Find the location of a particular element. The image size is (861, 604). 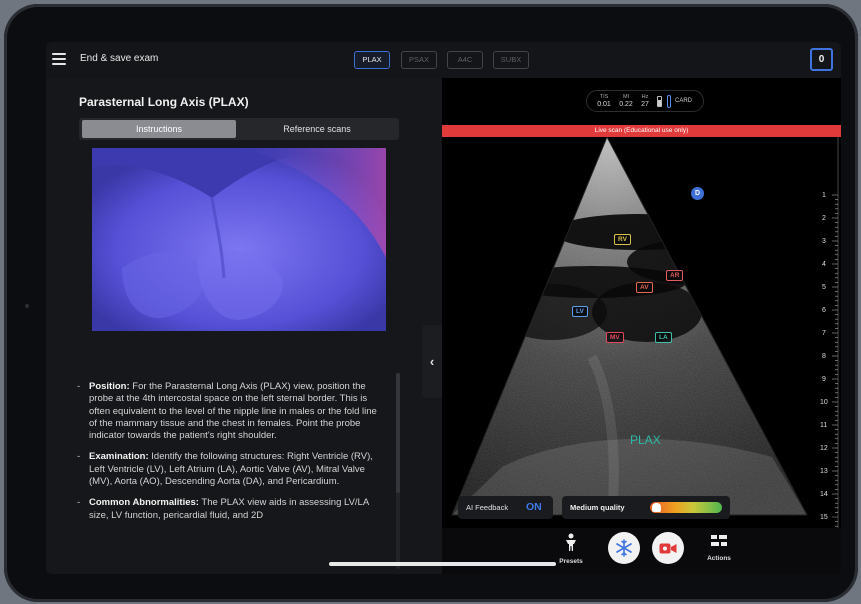

depth-tick-label: 4 is located at coordinates (824, 264).